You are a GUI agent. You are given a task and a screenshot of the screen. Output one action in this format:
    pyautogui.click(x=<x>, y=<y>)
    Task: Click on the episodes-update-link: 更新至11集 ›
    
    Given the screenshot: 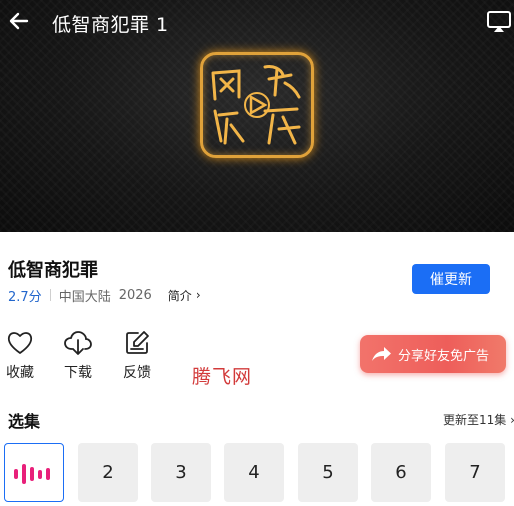 What is the action you would take?
    pyautogui.click(x=478, y=419)
    